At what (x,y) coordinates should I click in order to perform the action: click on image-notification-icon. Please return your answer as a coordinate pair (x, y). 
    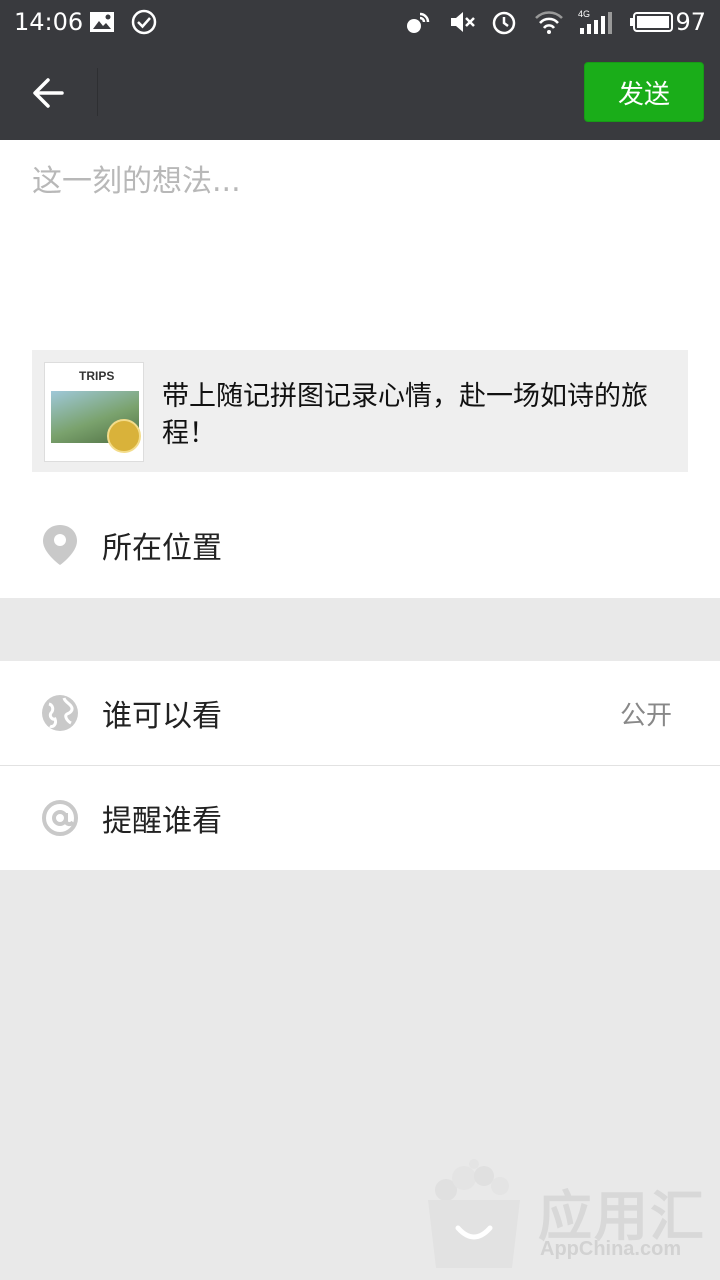
    Looking at the image, I should click on (102, 22).